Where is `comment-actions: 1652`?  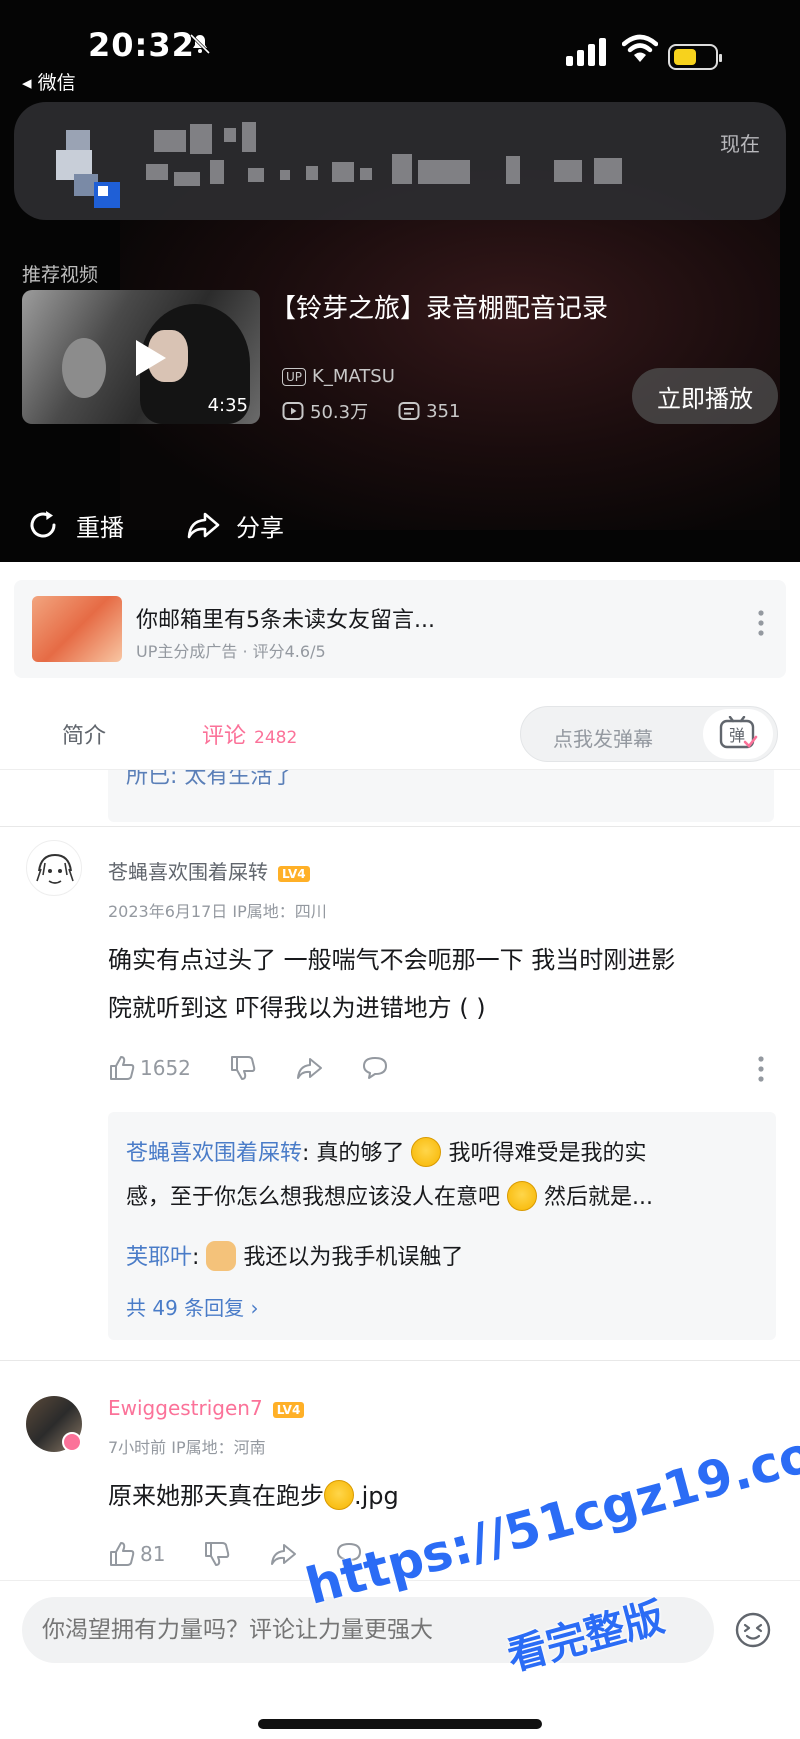
comment-actions: 1652 is located at coordinates (248, 1068).